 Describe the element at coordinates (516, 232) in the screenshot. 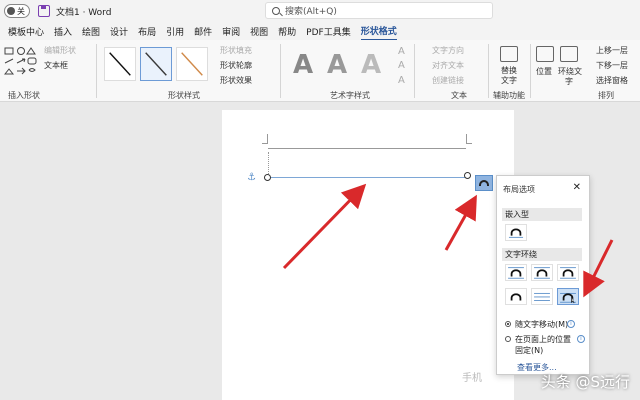

I see `wrap-inline-option` at that location.